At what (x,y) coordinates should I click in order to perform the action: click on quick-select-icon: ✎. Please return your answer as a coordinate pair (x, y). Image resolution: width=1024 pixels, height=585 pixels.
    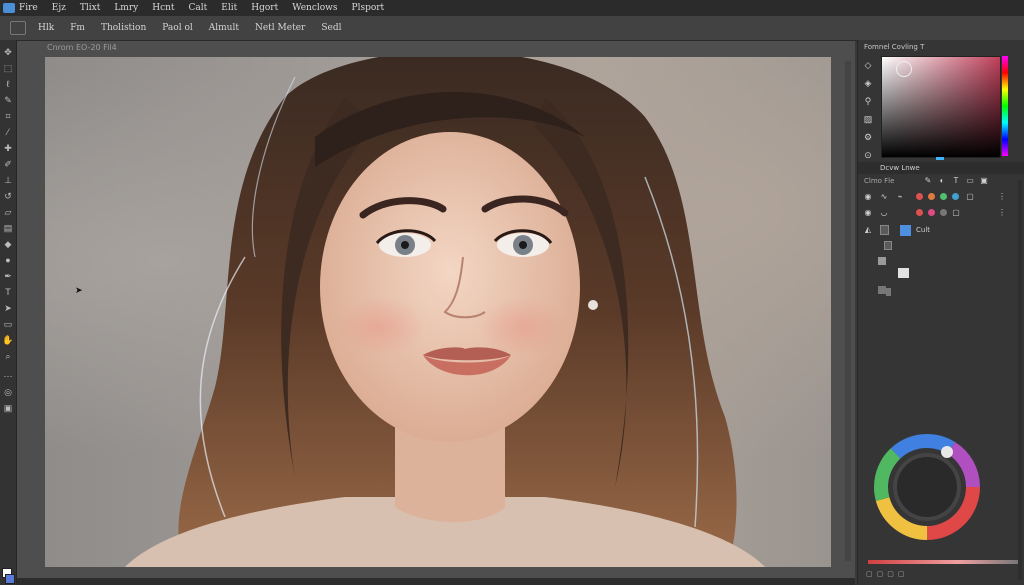
    Looking at the image, I should click on (8, 100).